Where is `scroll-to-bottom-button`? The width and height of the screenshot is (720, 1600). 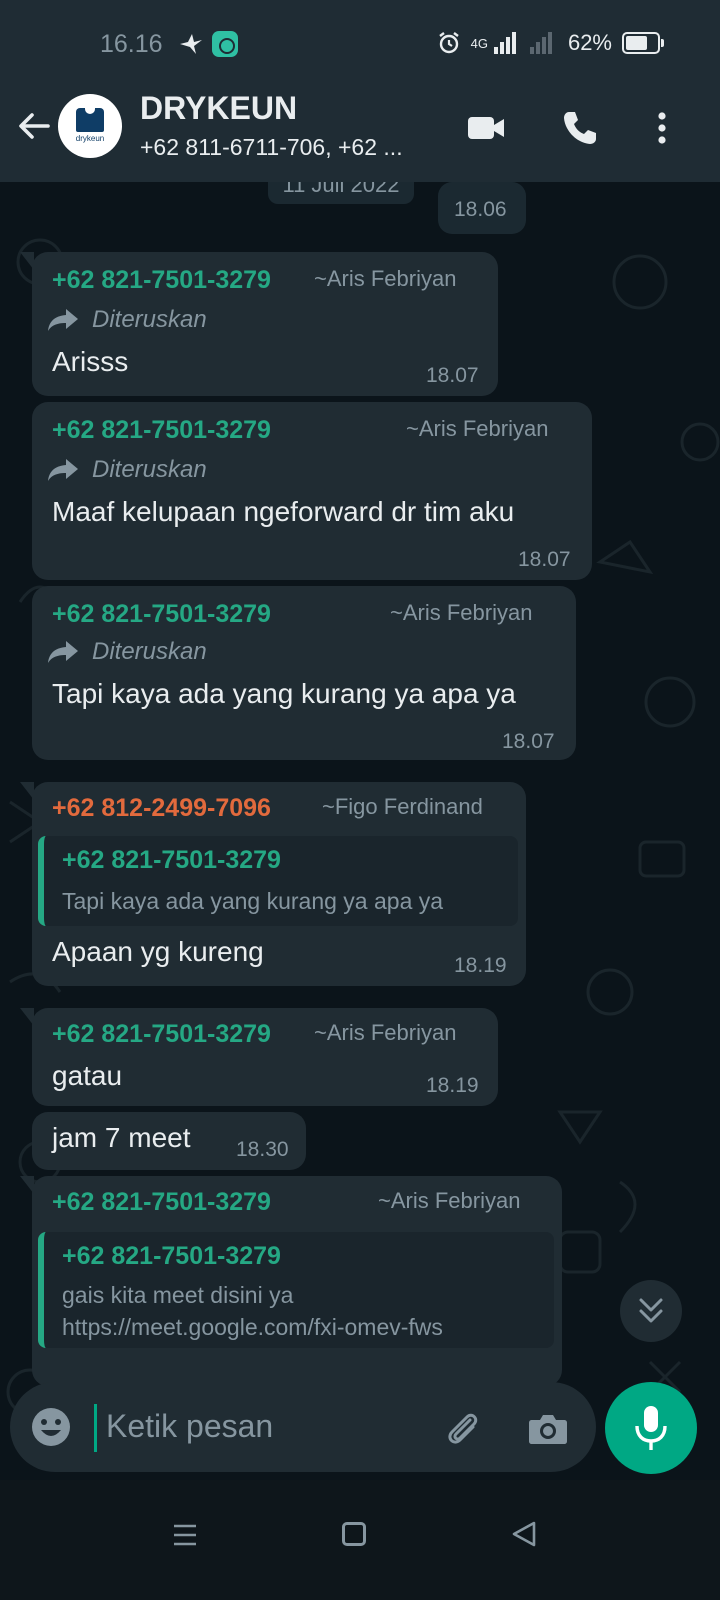
scroll-to-bottom-button is located at coordinates (651, 1311).